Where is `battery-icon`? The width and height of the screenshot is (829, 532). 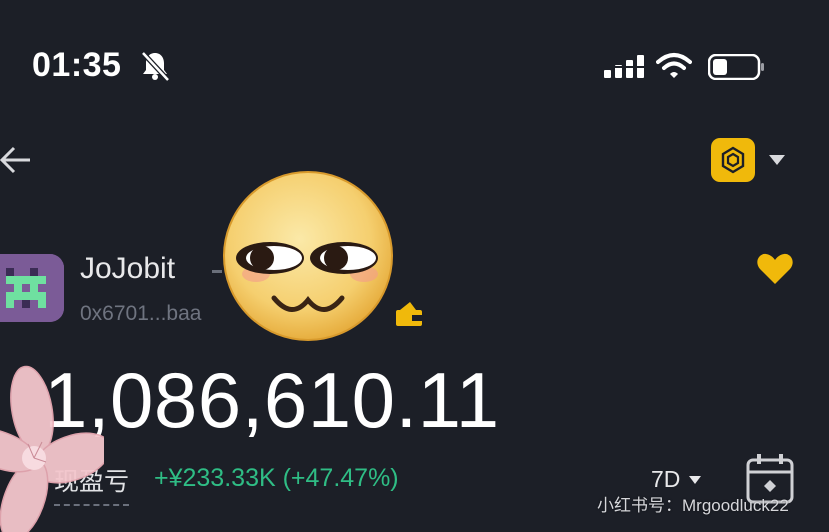 battery-icon is located at coordinates (736, 67).